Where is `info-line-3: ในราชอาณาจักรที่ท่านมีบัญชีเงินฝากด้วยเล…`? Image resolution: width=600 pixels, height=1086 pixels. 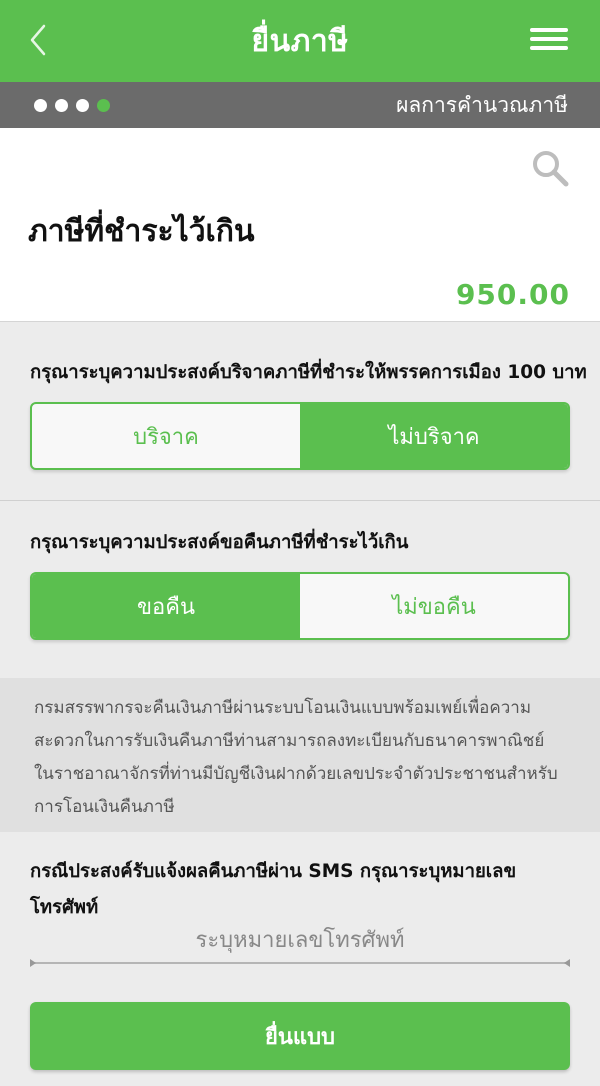
info-line-3: ในราชอาณาจักรที่ท่านมีบัญชีเงินฝากด้วยเล… is located at coordinates (296, 774).